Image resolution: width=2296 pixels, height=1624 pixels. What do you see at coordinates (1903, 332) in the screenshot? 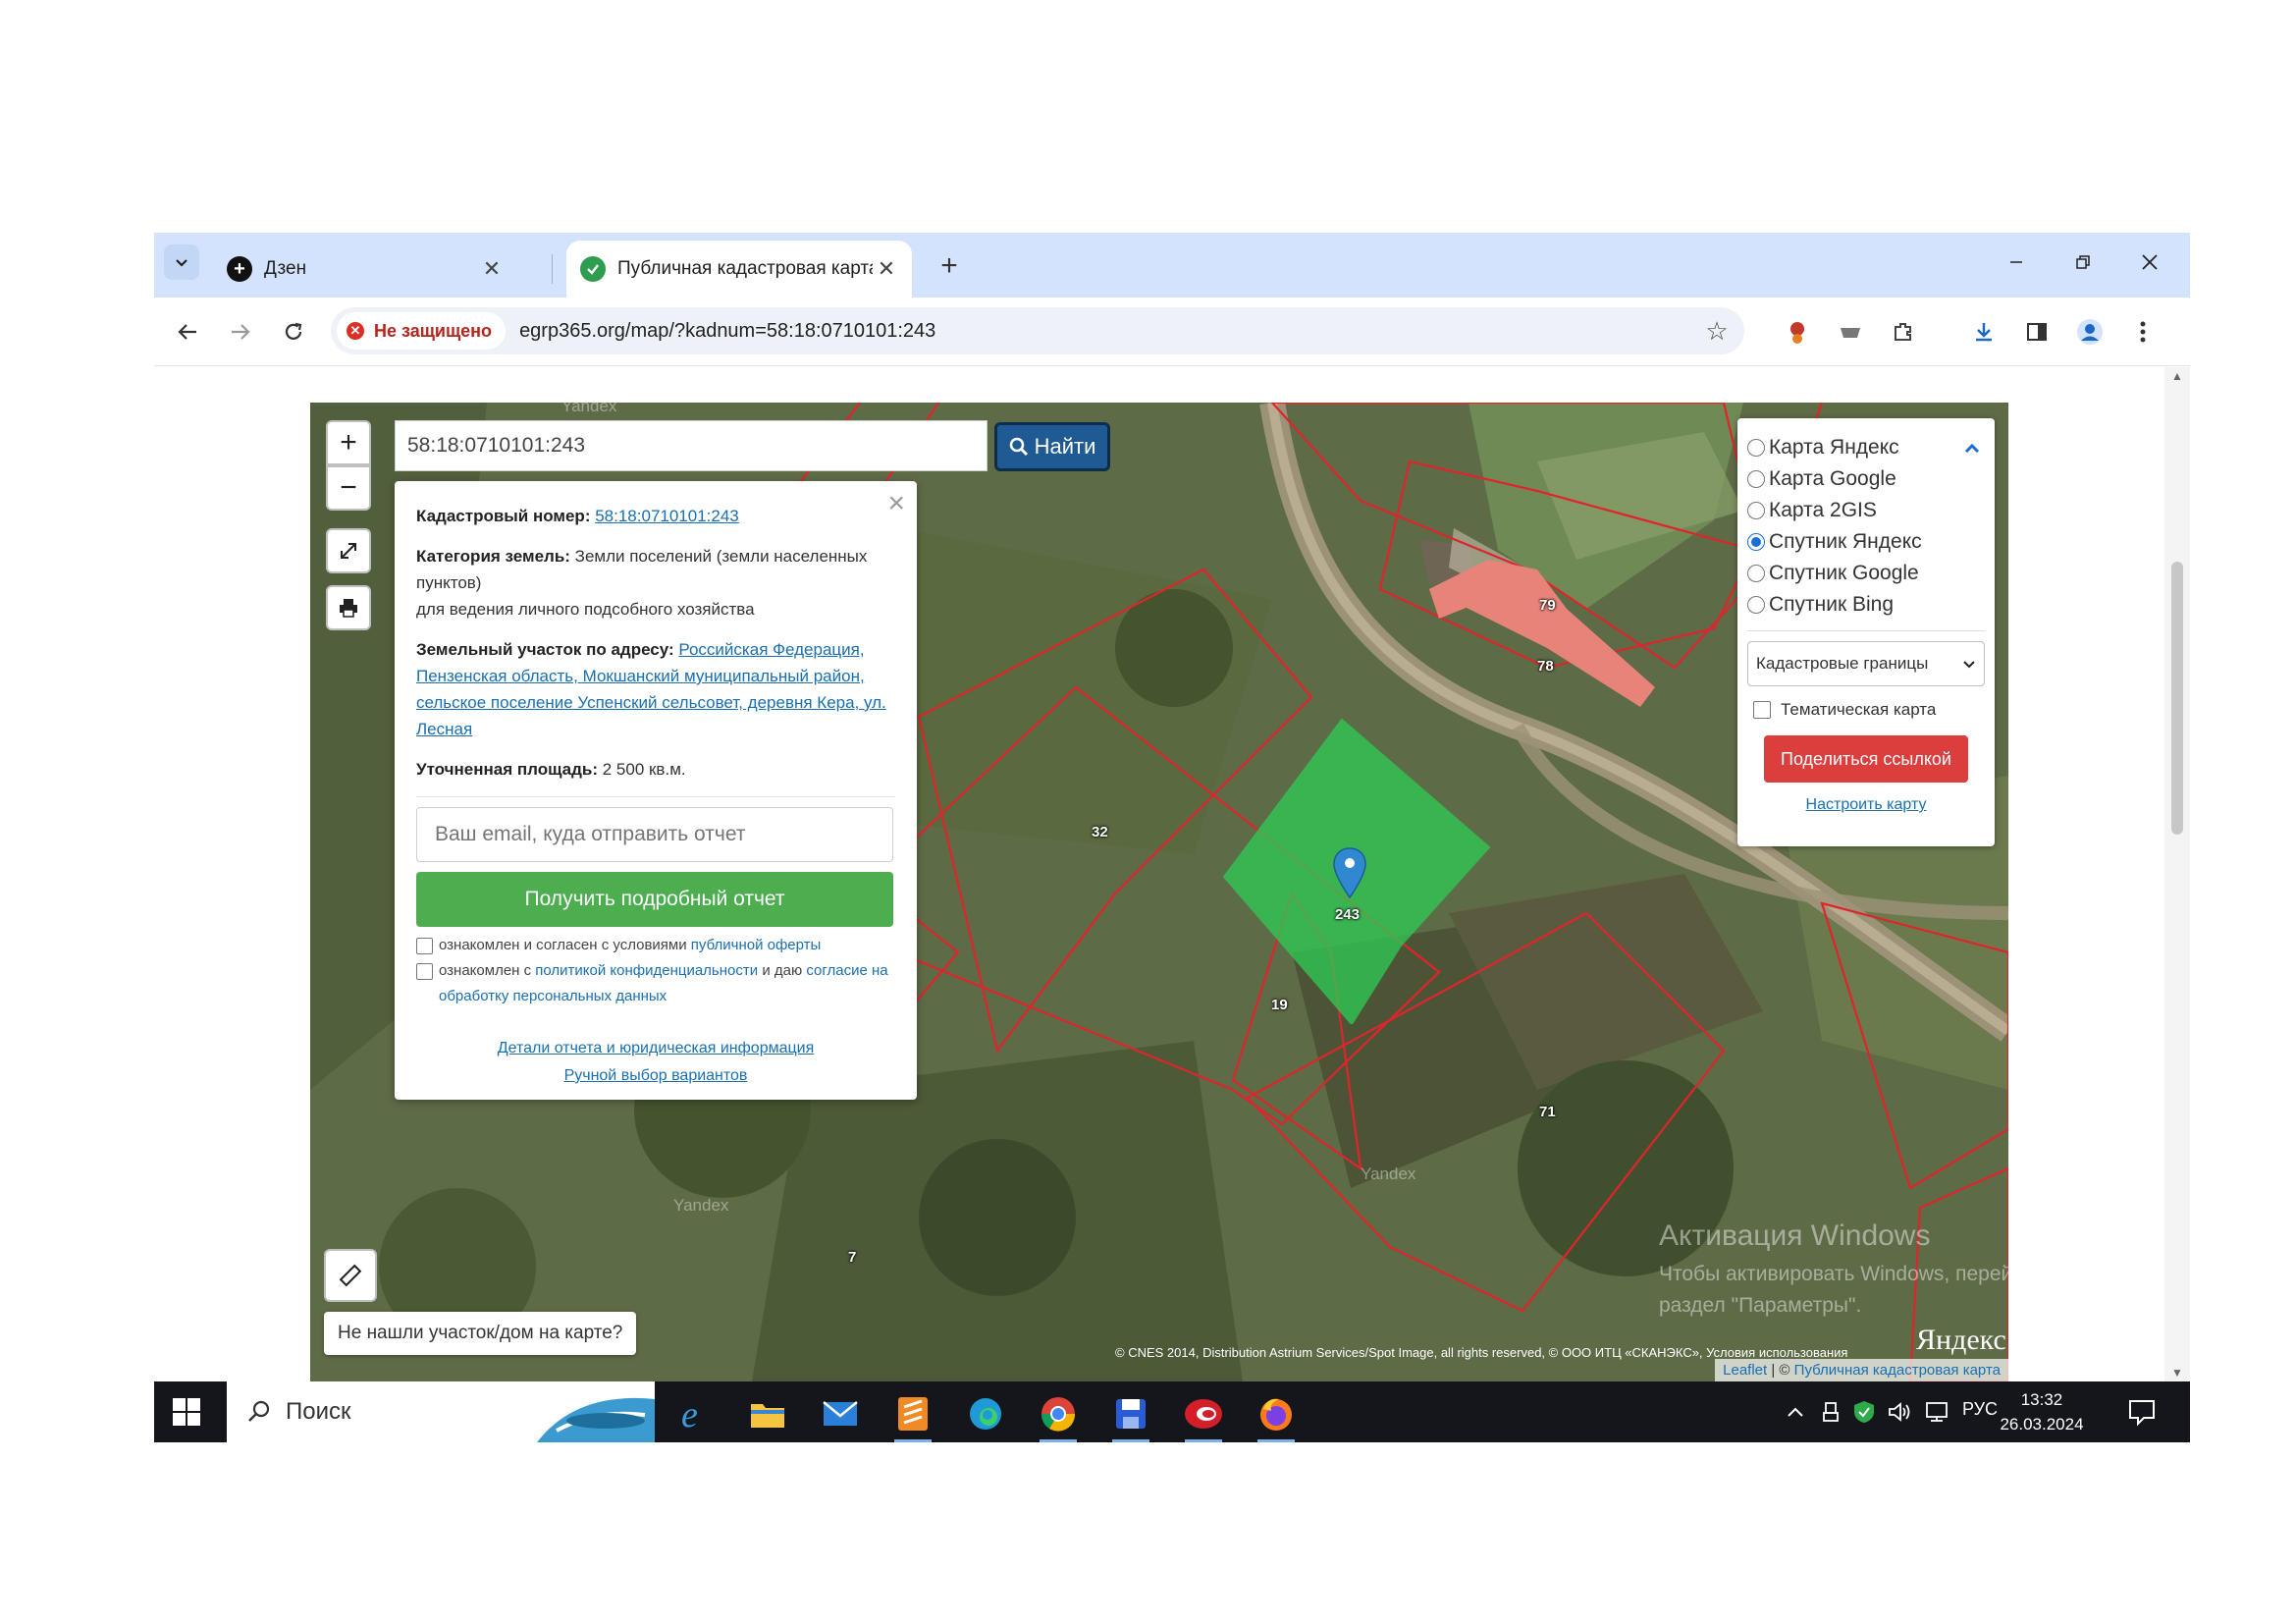
I see `extensions-puzzle-icon` at bounding box center [1903, 332].